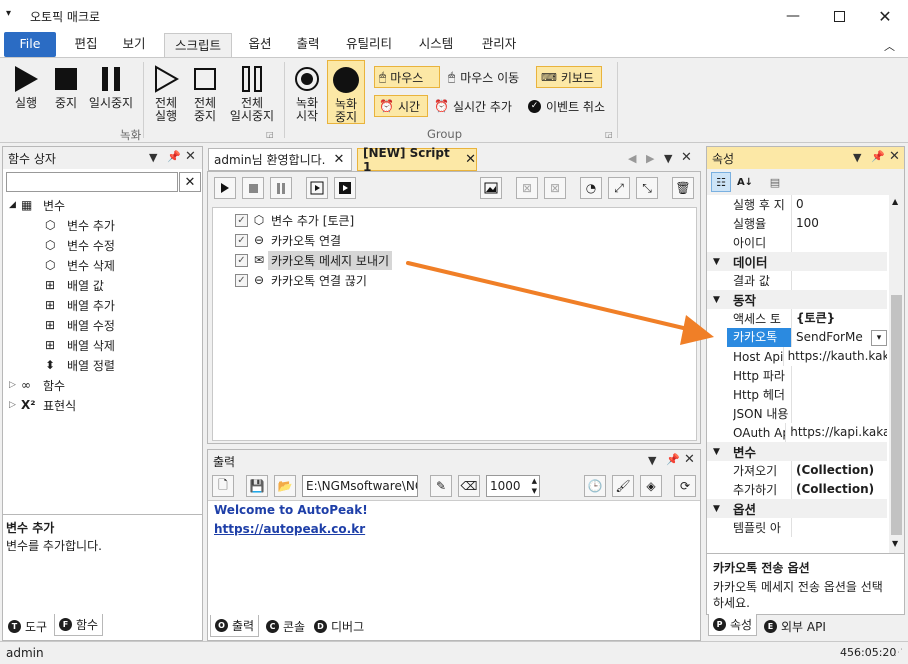  I want to click on trash-icon: 🗑, so click(683, 188).